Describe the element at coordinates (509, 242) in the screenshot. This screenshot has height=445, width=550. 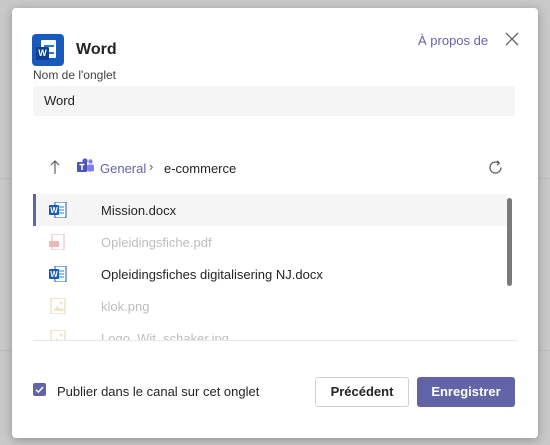
I see `file-list-scrollbar` at that location.